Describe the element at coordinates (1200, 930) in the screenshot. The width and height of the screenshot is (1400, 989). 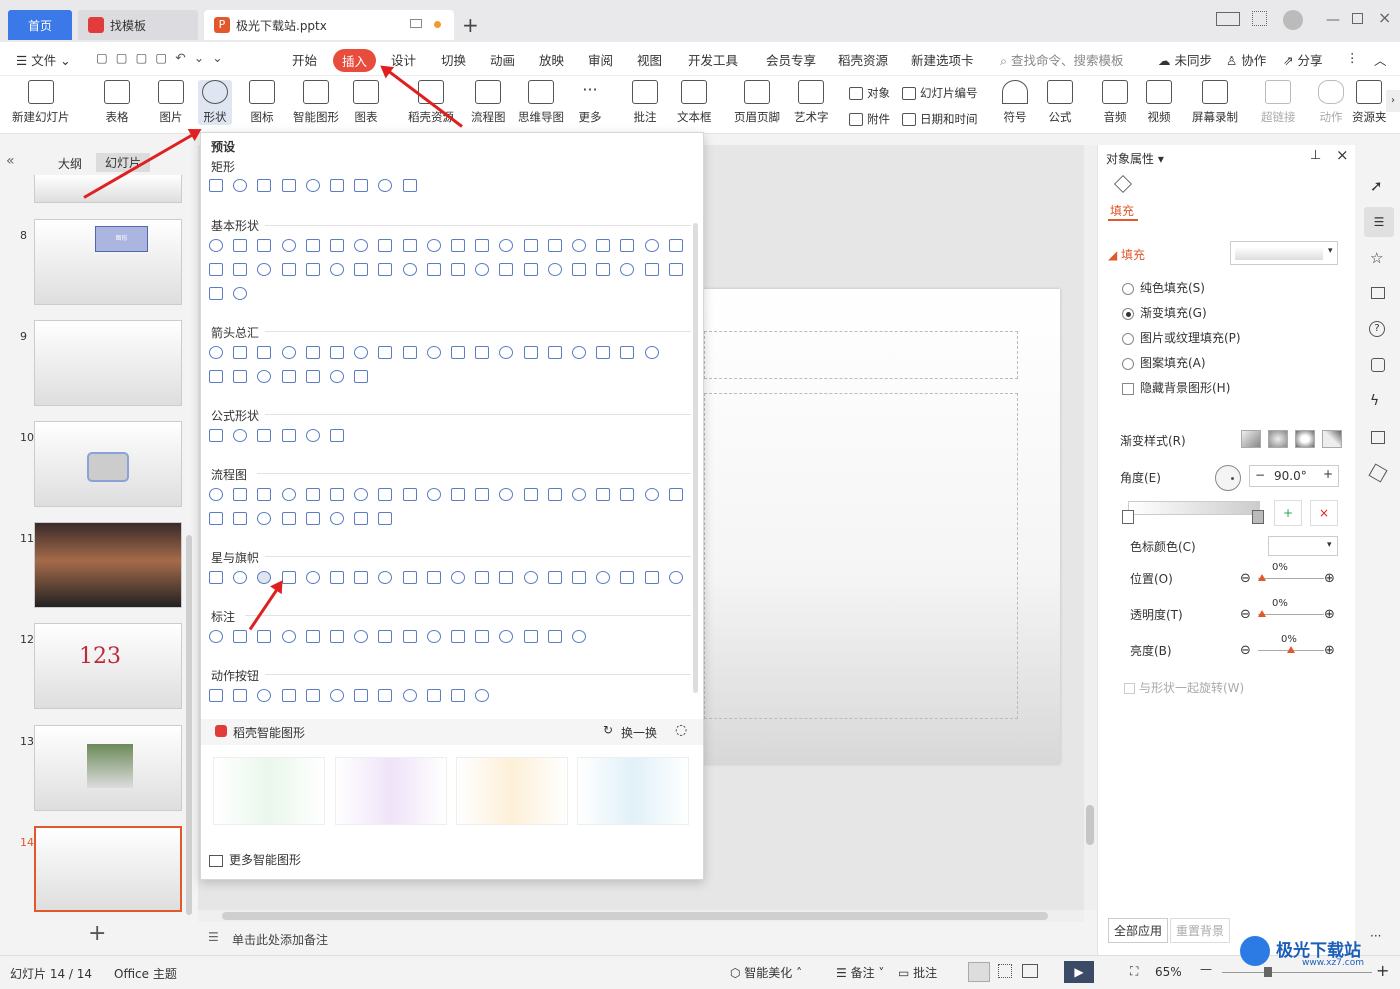
I see `reset-background-button: 重置背景` at that location.